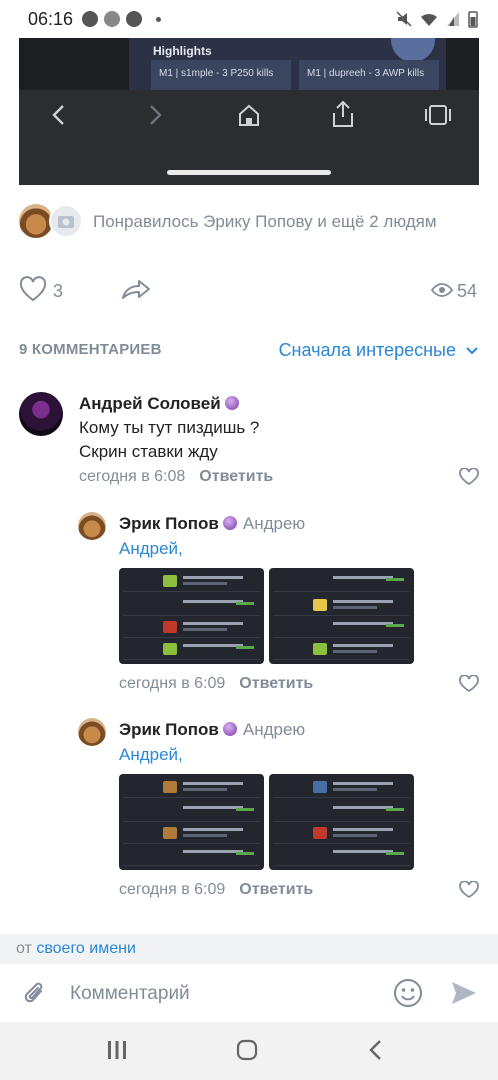  I want to click on signal-icon, so click(453, 19).